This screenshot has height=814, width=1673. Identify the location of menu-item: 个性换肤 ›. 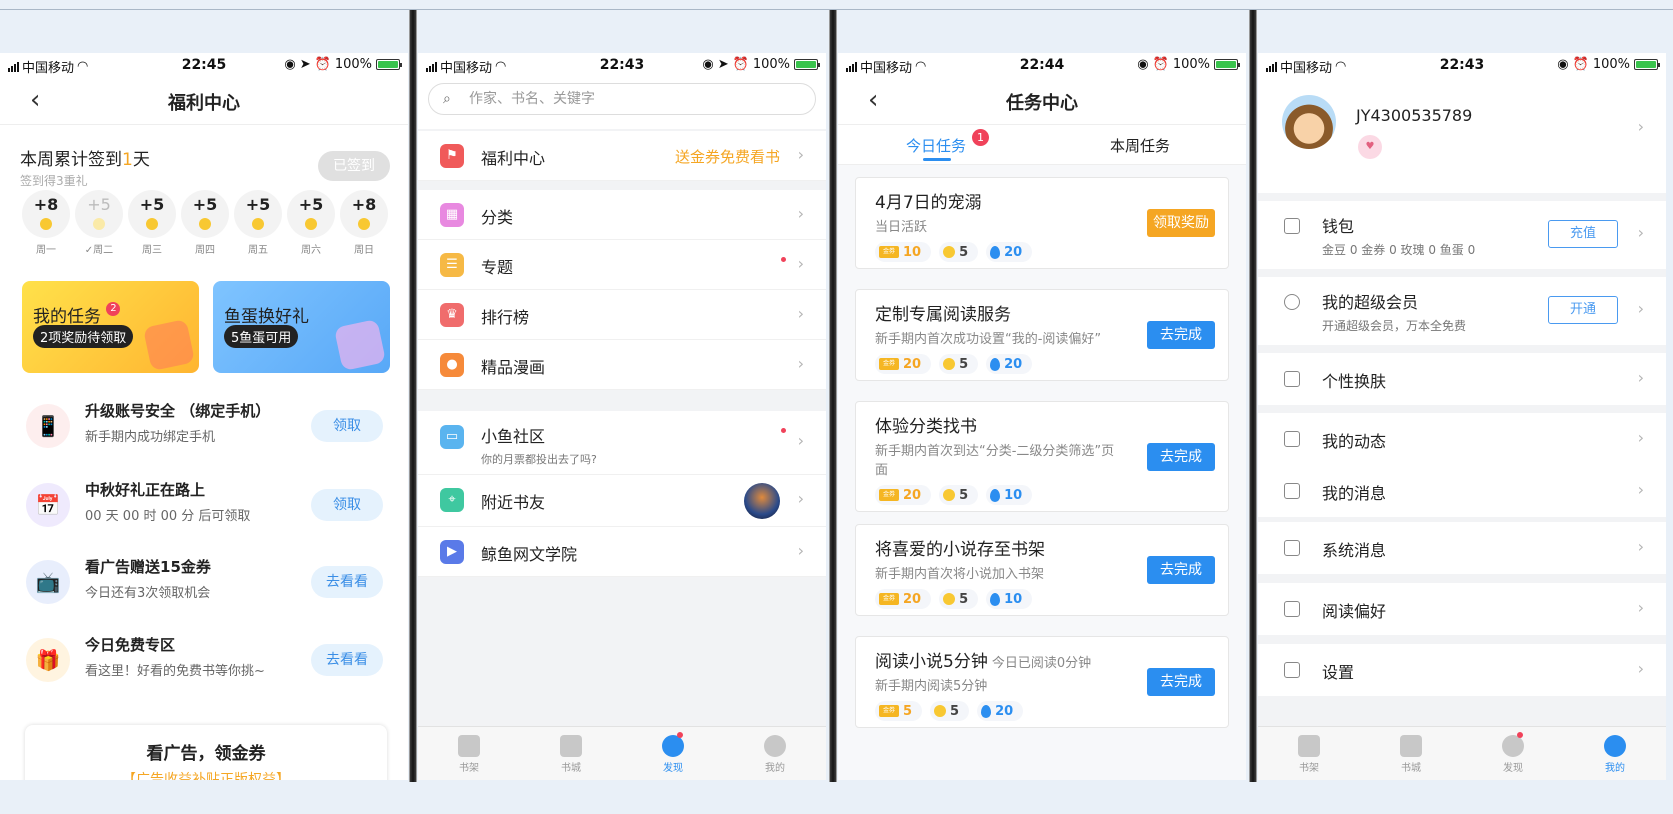
(1462, 379).